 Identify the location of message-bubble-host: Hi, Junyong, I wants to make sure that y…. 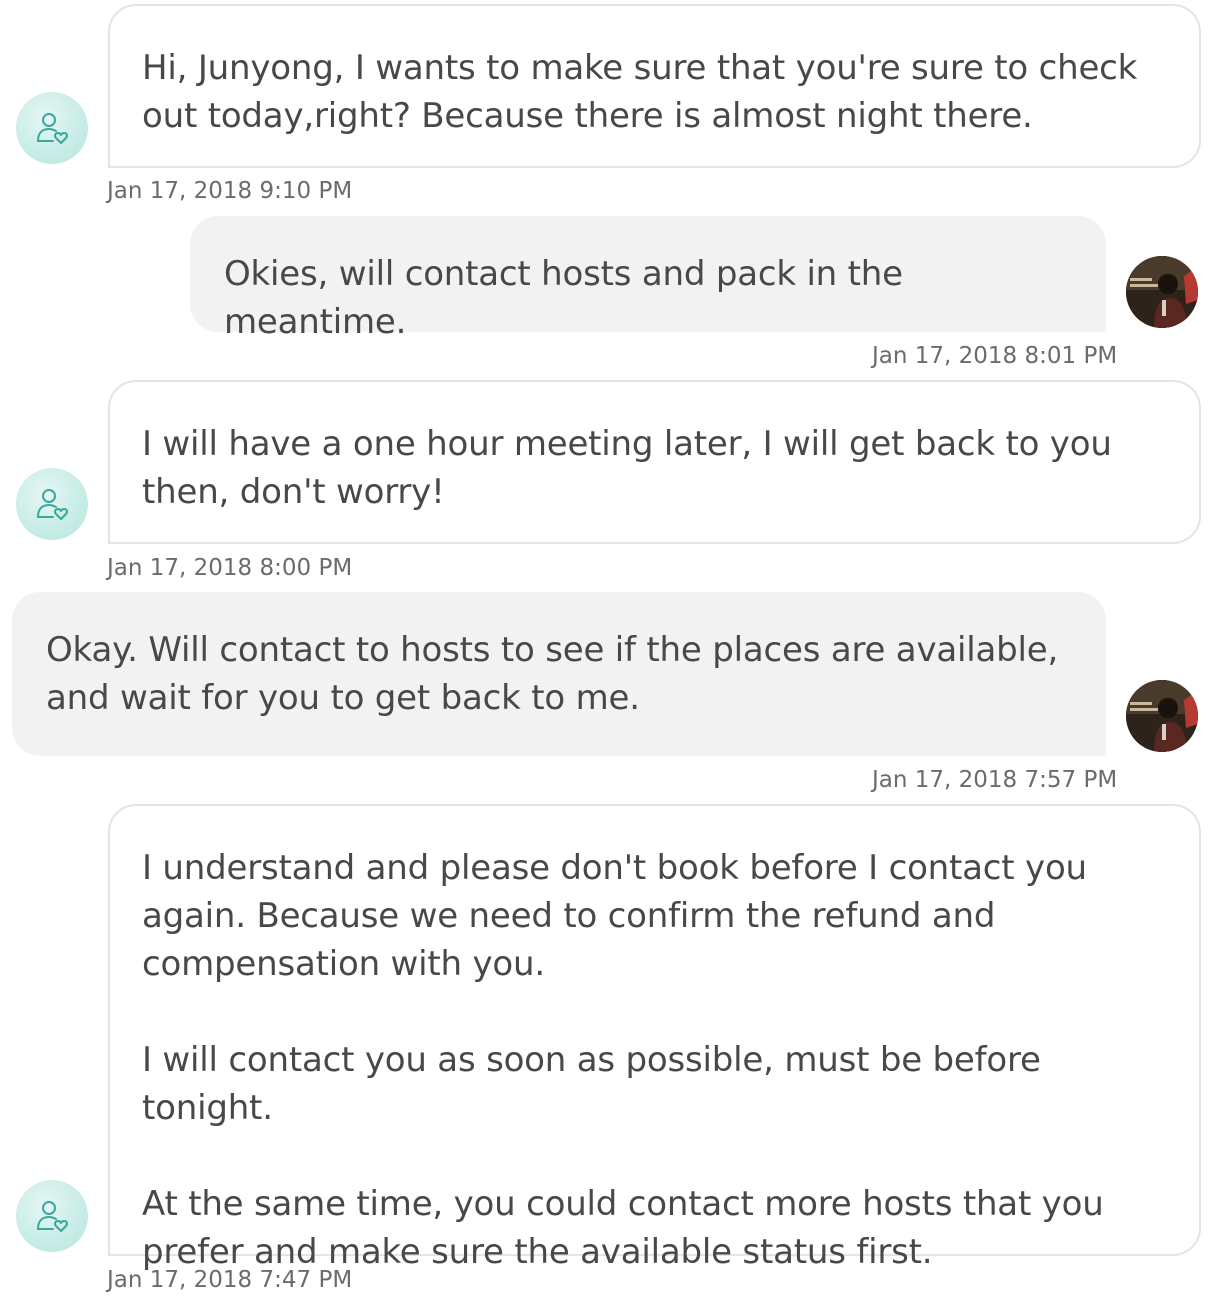
(654, 86).